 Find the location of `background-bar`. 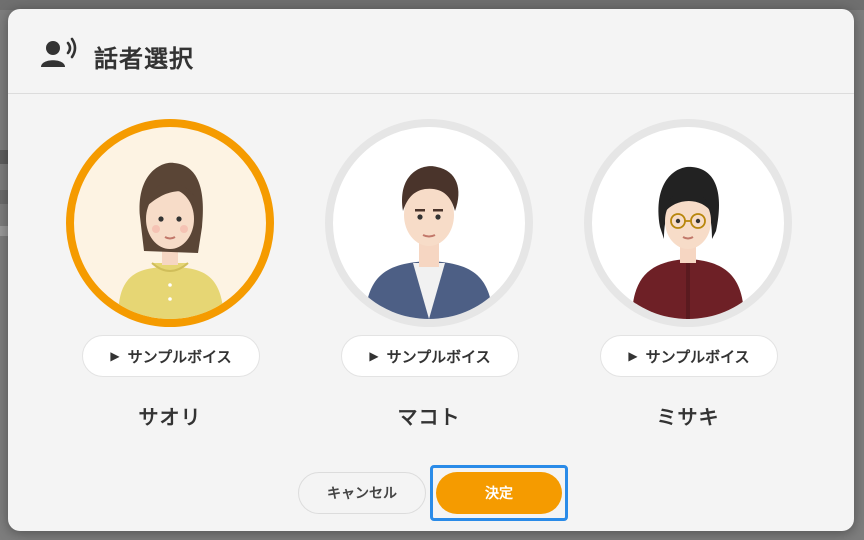

background-bar is located at coordinates (4, 231).